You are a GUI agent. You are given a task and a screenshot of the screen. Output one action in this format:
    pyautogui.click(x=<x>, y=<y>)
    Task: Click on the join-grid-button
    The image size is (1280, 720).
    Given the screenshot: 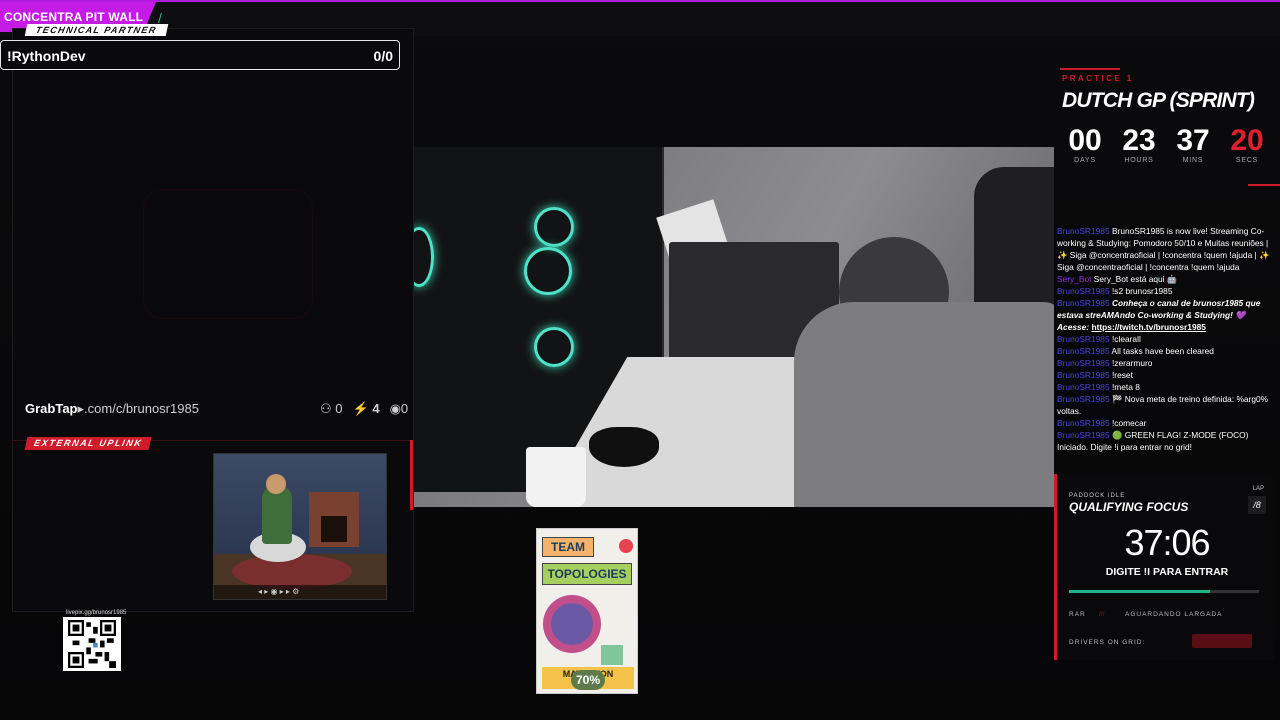 What is the action you would take?
    pyautogui.click(x=1222, y=641)
    